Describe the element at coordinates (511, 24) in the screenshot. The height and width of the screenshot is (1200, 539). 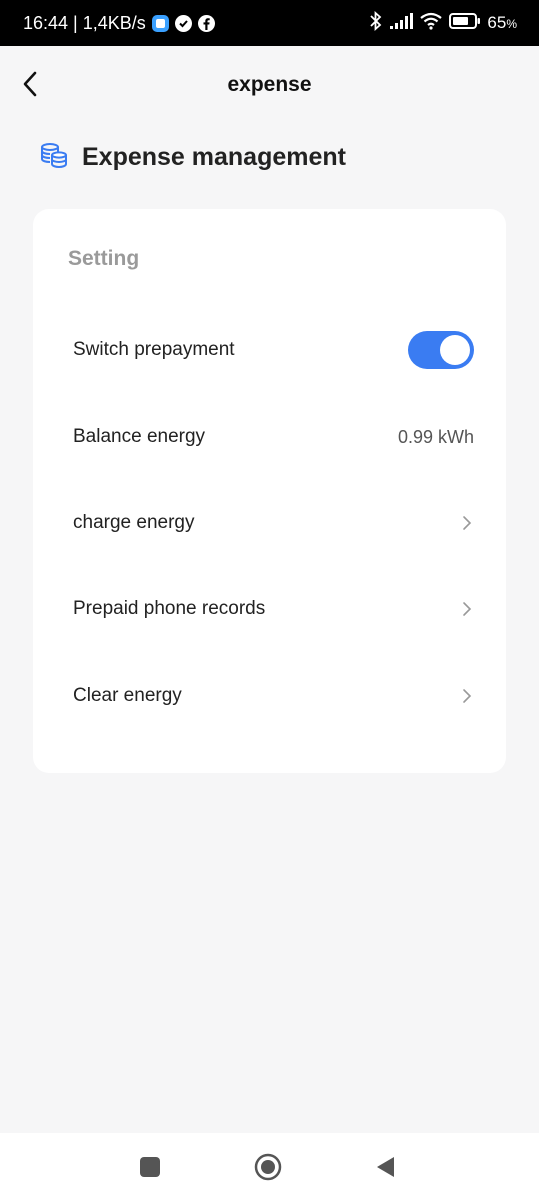
I see `percent-sign: %` at that location.